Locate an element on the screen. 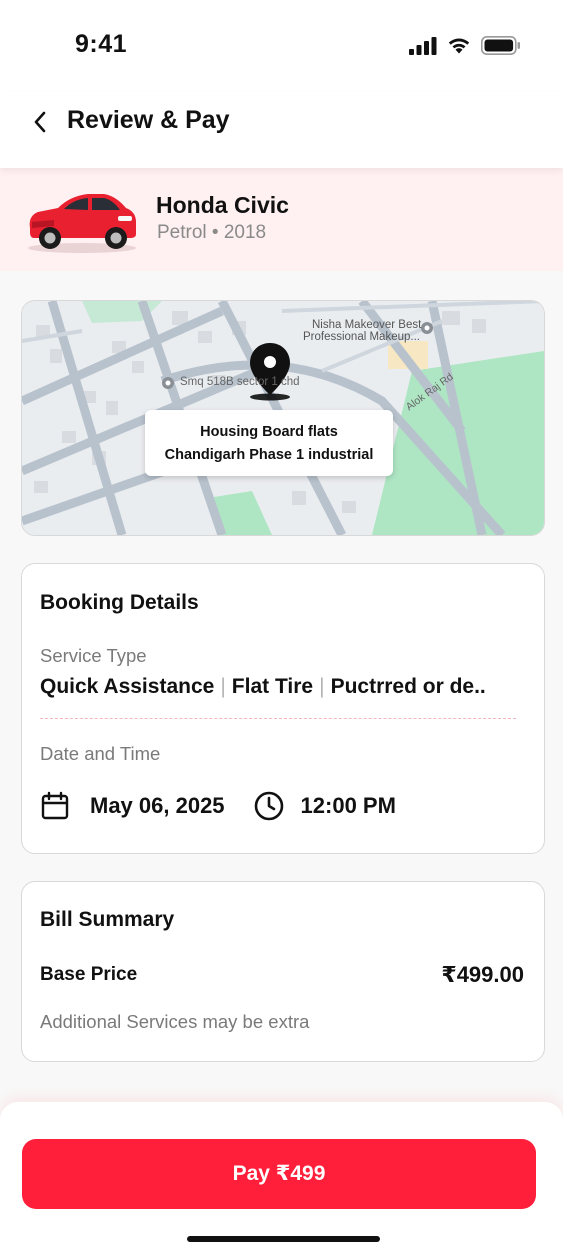 The height and width of the screenshot is (1257, 563). status-bar: 9:41 is located at coordinates (281, 46).